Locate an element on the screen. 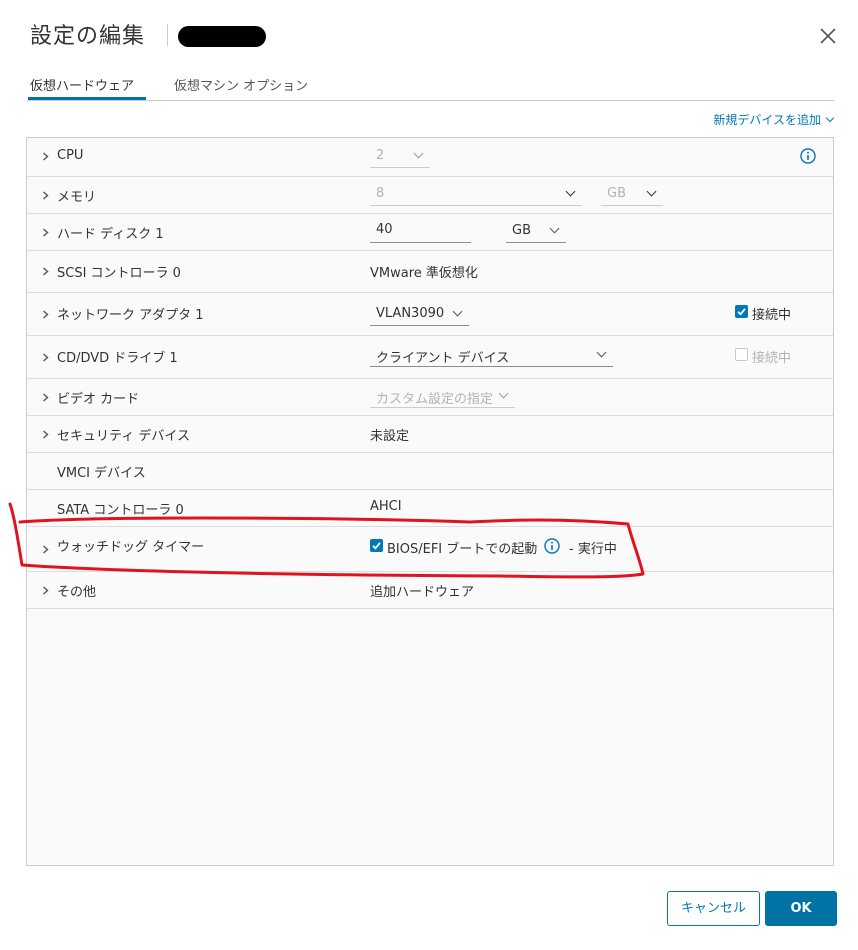  hard-disk-label: ハード ディスク 1 is located at coordinates (110, 234).